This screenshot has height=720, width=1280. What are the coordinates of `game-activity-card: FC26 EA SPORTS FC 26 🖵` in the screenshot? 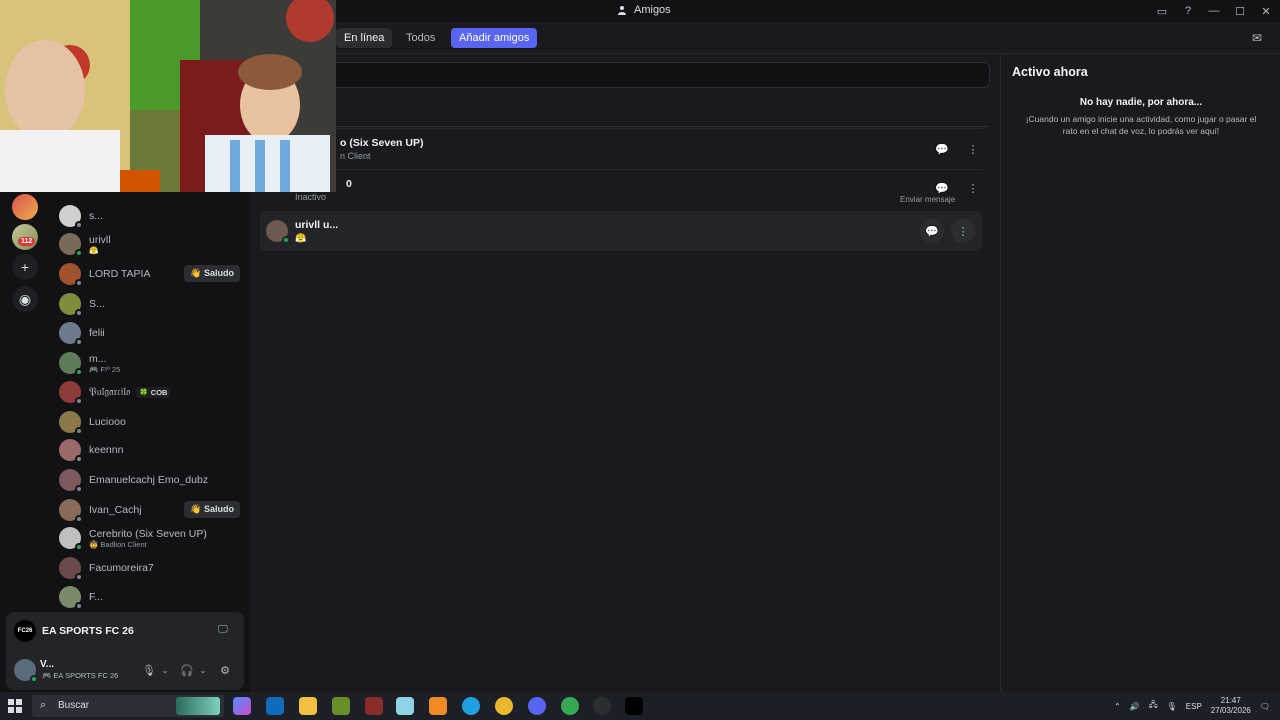 It's located at (125, 631).